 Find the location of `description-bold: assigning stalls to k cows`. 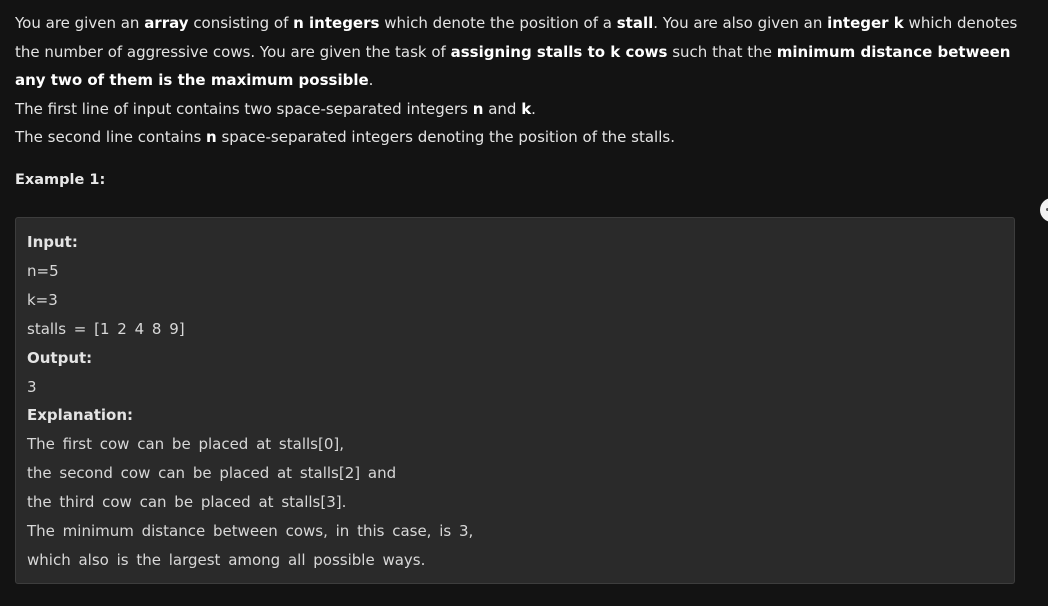

description-bold: assigning stalls to k cows is located at coordinates (559, 51).